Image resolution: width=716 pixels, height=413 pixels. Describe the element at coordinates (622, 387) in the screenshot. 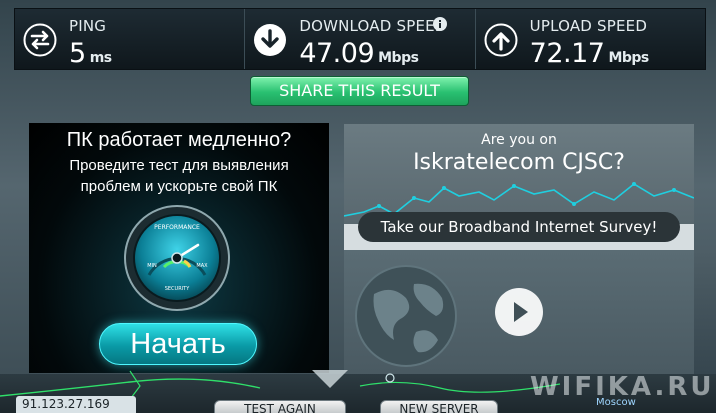

I see `watermark: WIFIKA.RU` at that location.